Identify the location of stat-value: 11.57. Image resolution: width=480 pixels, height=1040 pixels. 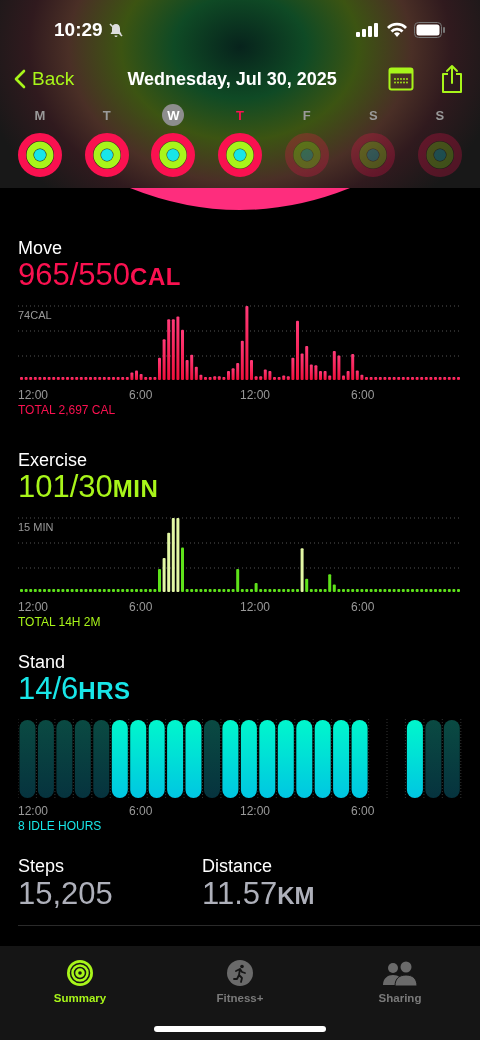
(240, 894).